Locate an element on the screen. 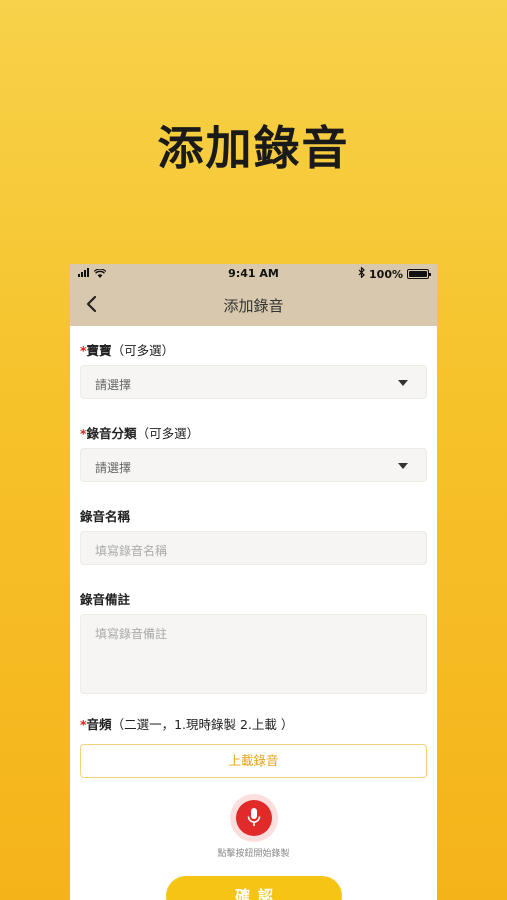  record-button-core is located at coordinates (253, 818).